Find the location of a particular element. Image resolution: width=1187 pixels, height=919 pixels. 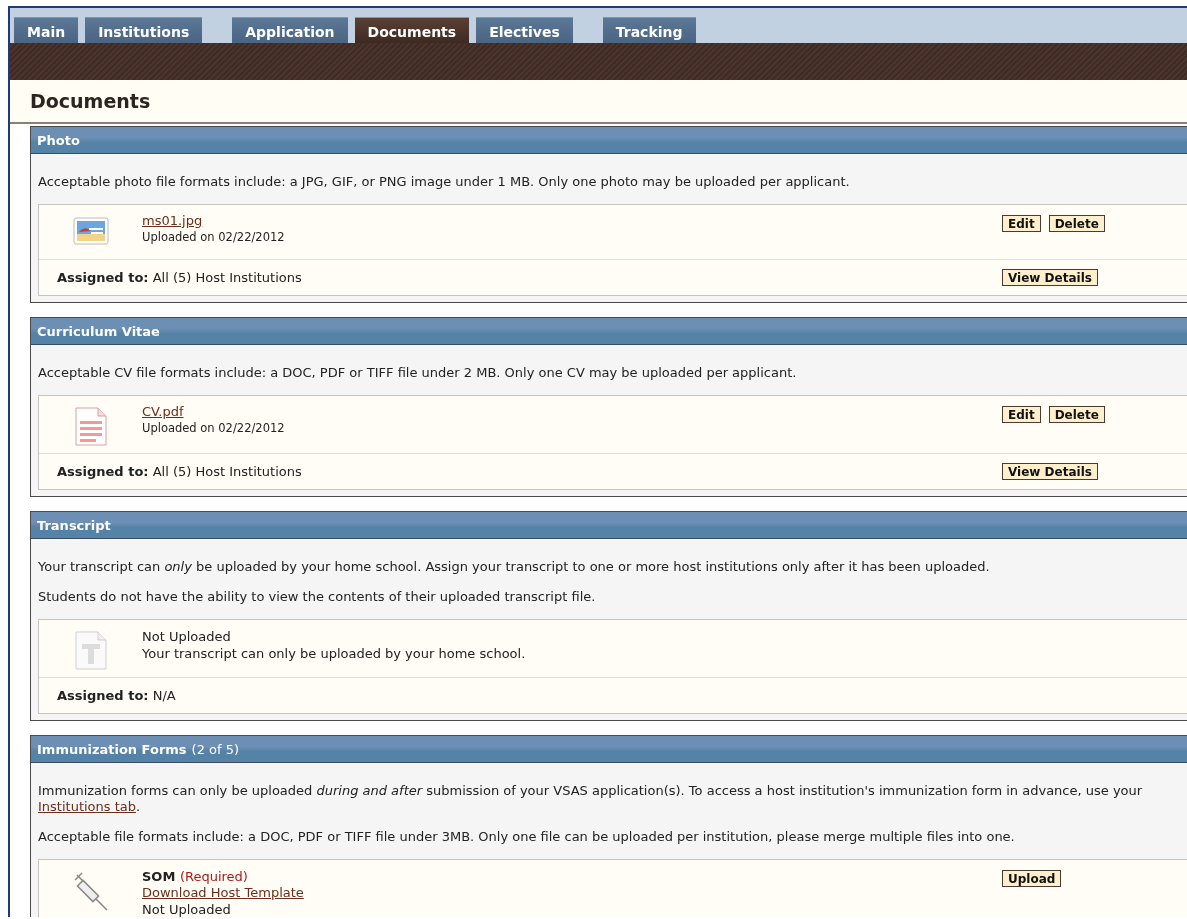

status-text: Your transcript can only be uploaded by your home school. is located at coordinates (334, 653).